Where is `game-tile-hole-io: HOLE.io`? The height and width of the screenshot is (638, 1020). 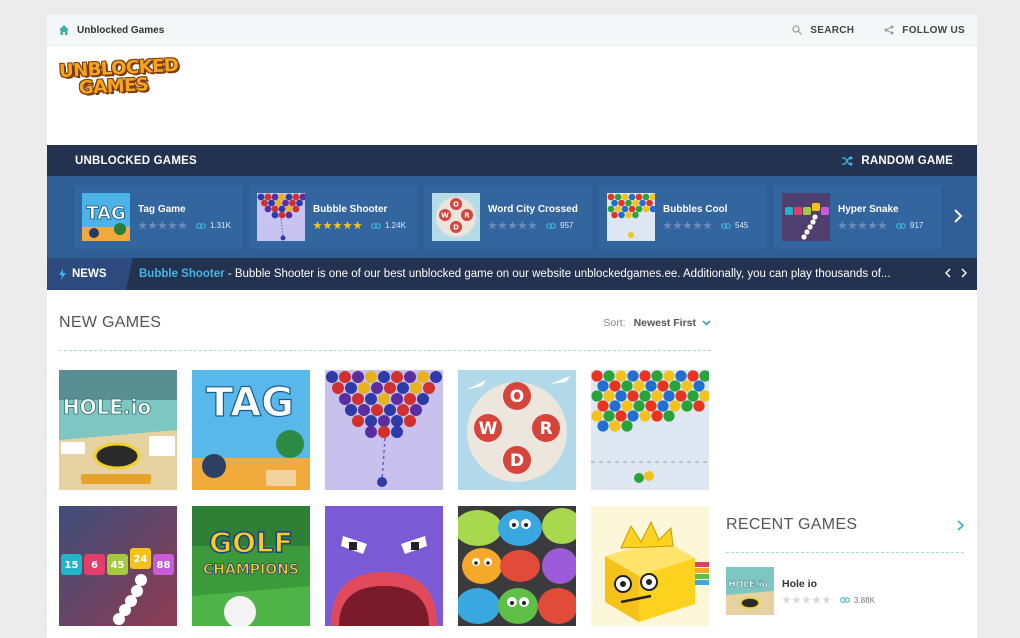 game-tile-hole-io: HOLE.io is located at coordinates (118, 430).